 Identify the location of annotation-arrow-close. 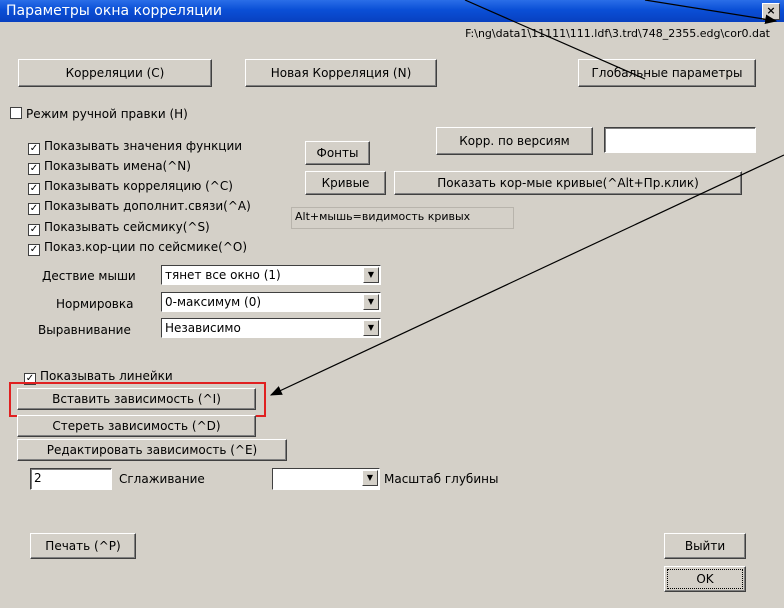
(711, 12).